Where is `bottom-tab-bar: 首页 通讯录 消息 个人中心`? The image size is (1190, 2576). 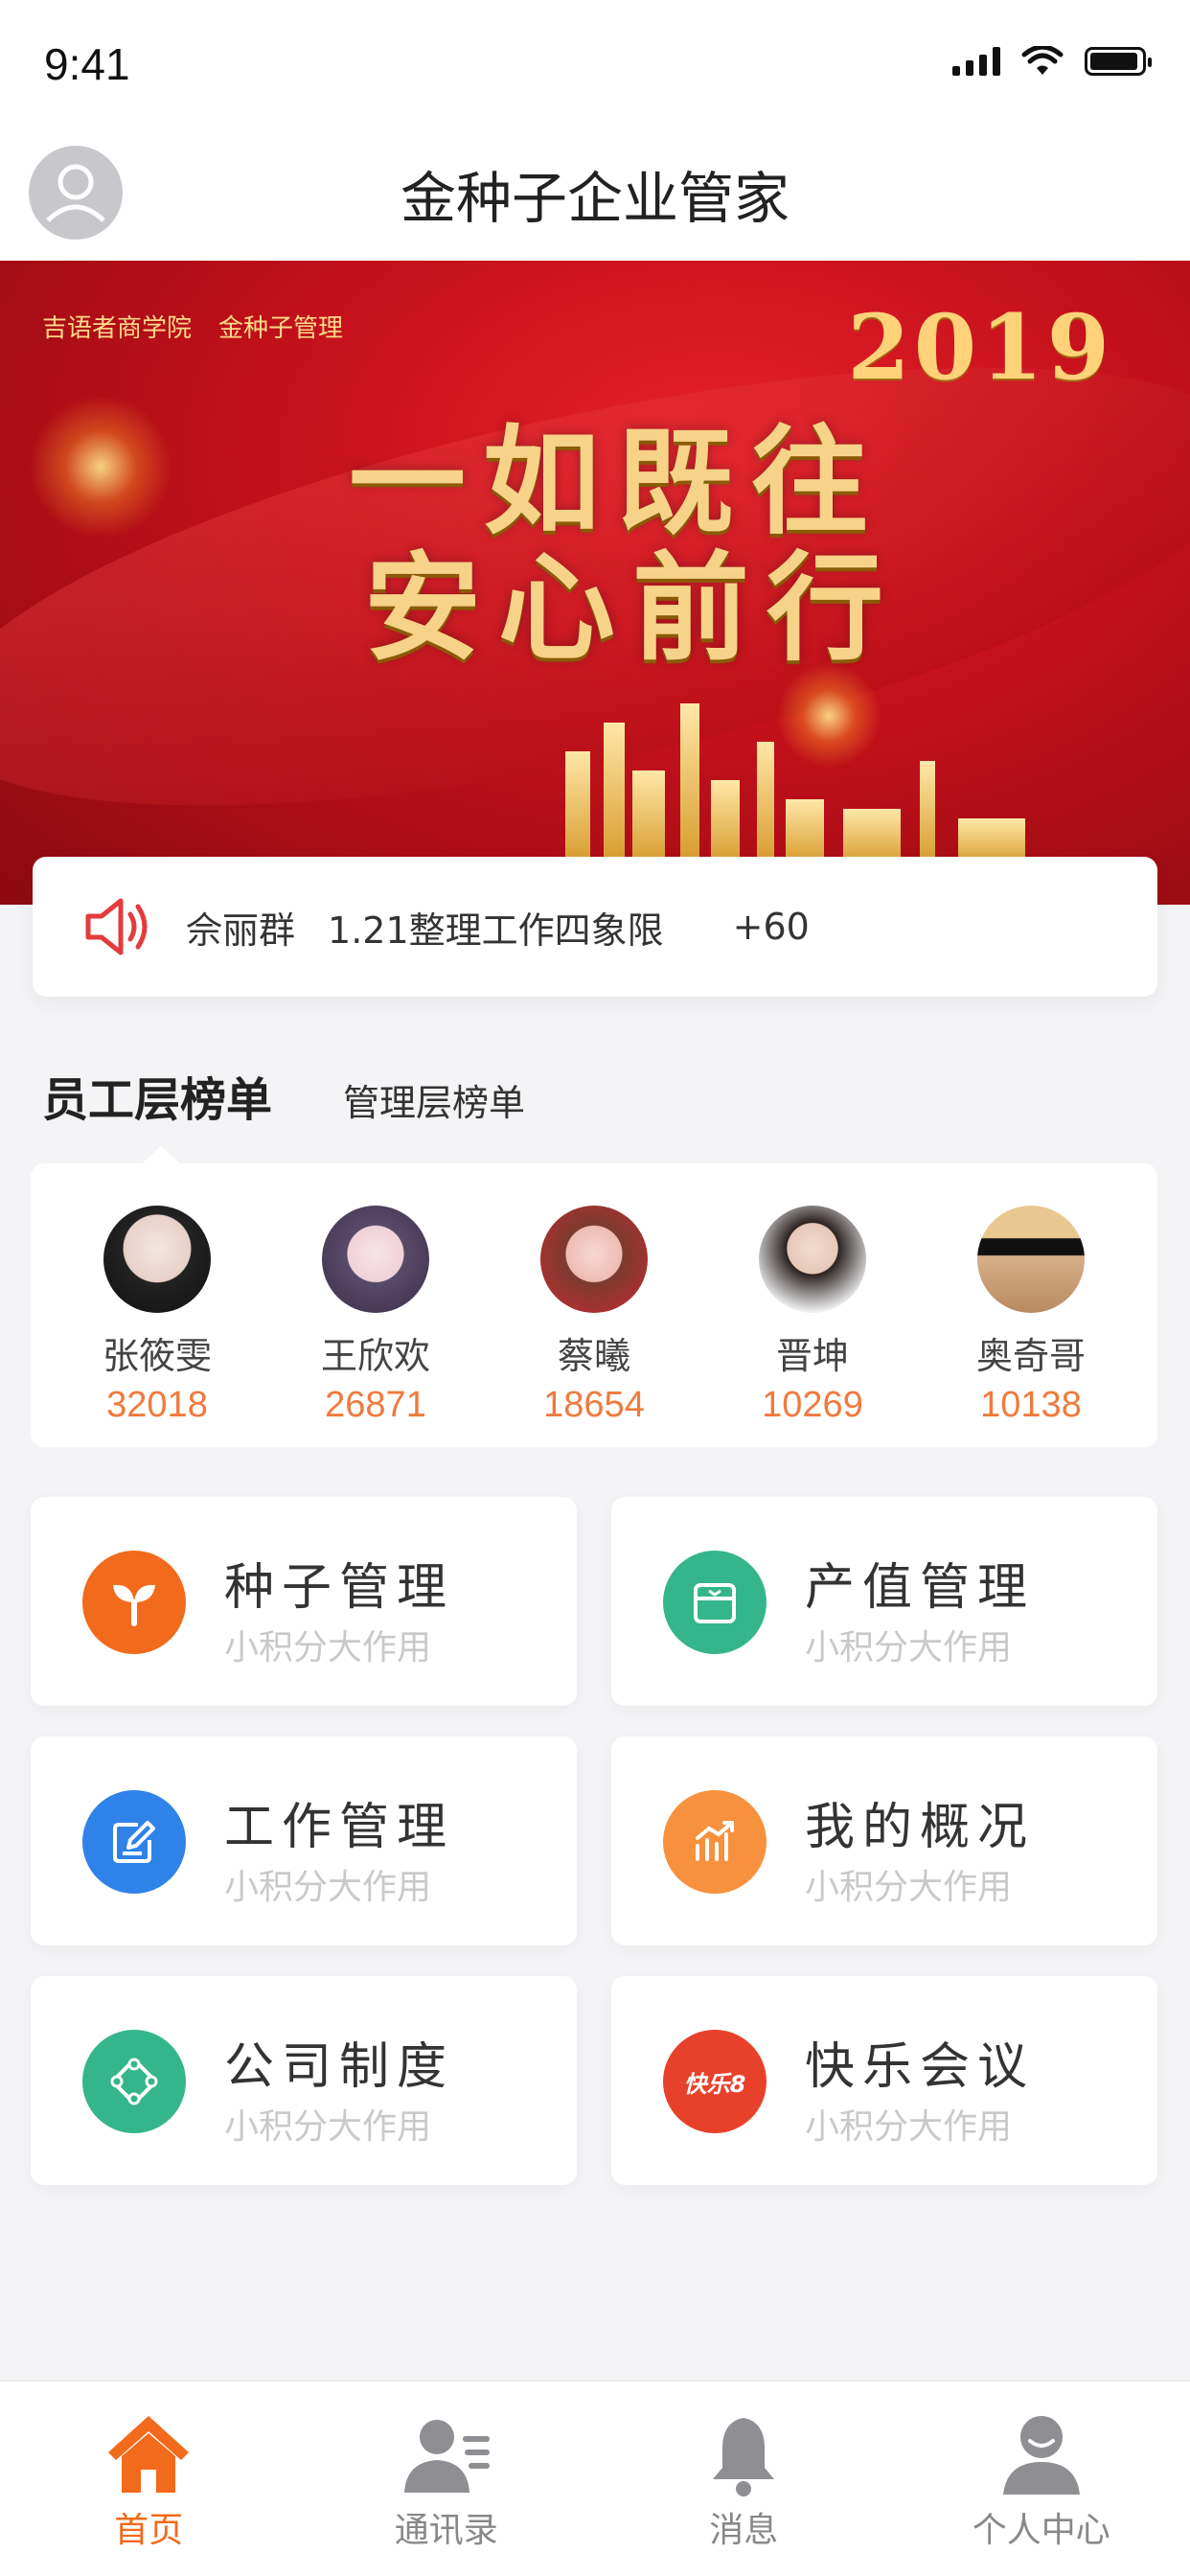 bottom-tab-bar: 首页 通讯录 消息 个人中心 is located at coordinates (595, 2478).